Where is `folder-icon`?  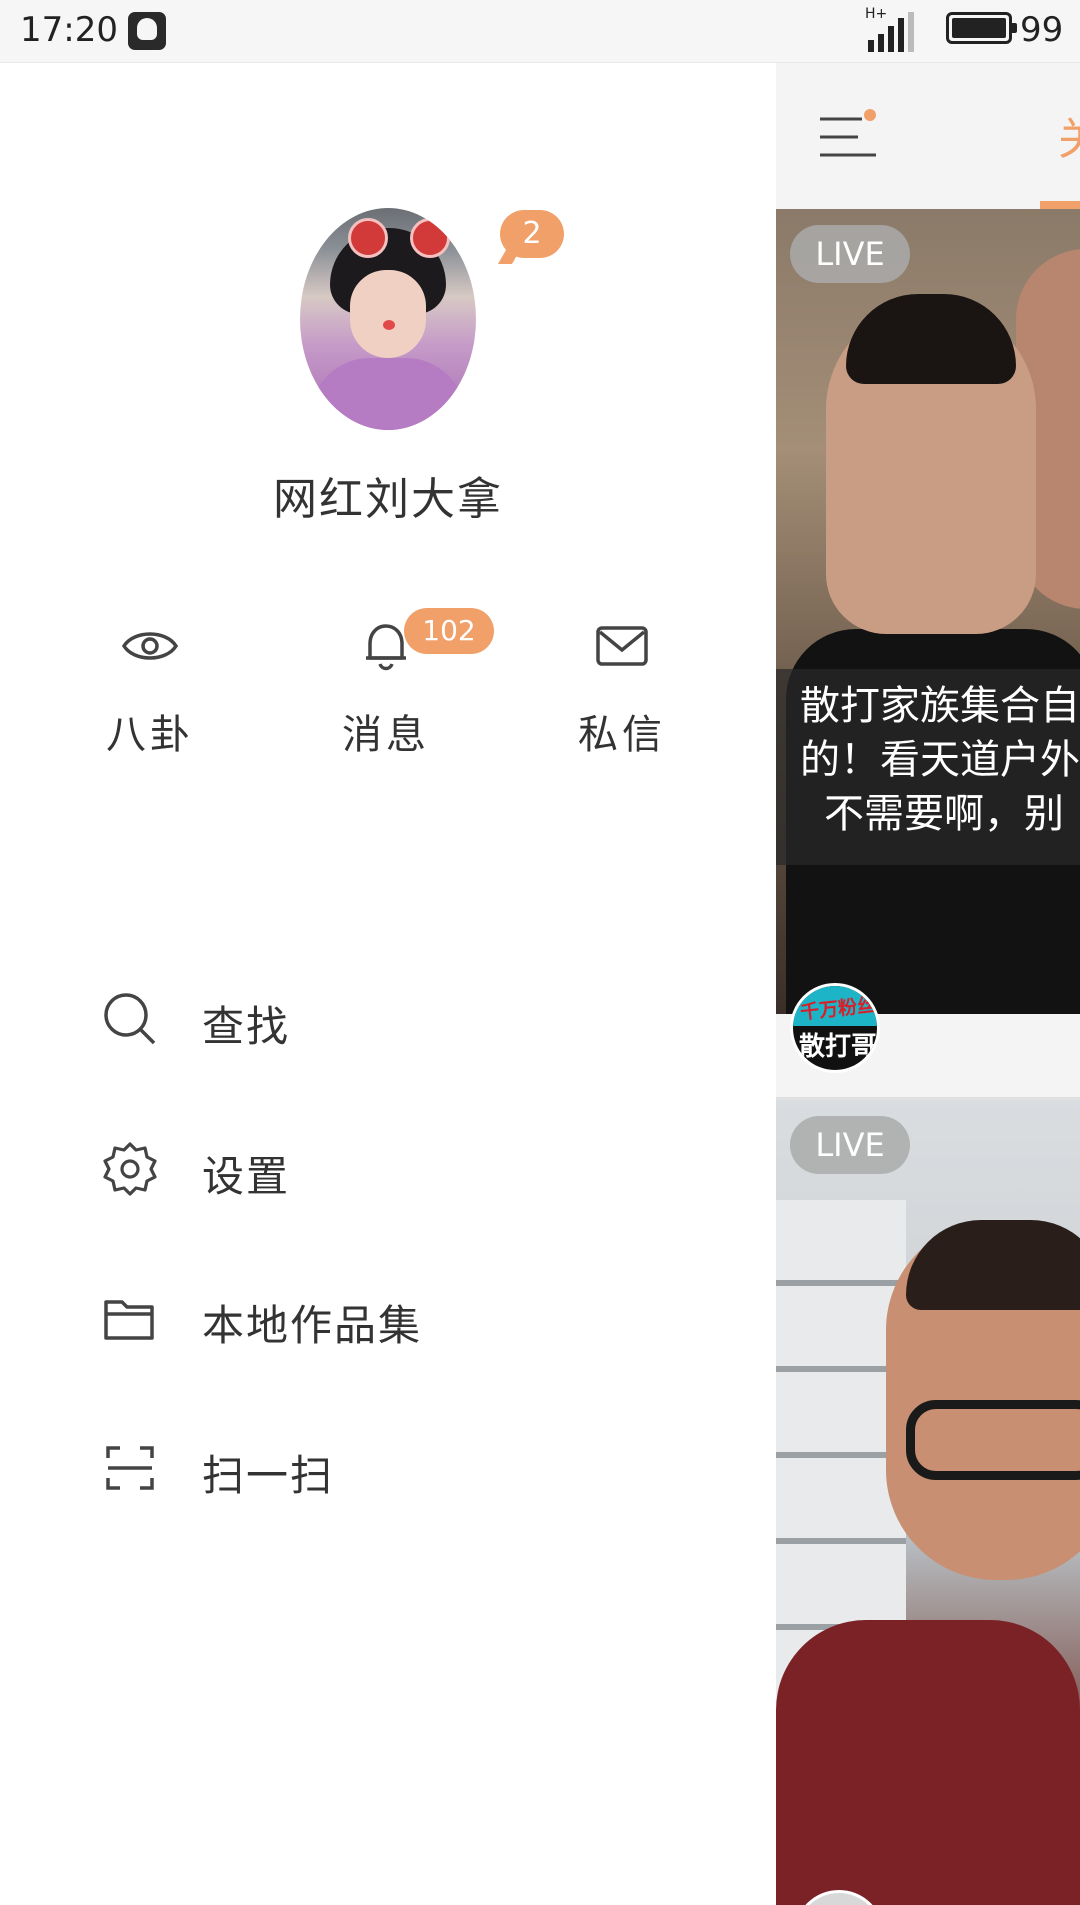 folder-icon is located at coordinates (129, 1320).